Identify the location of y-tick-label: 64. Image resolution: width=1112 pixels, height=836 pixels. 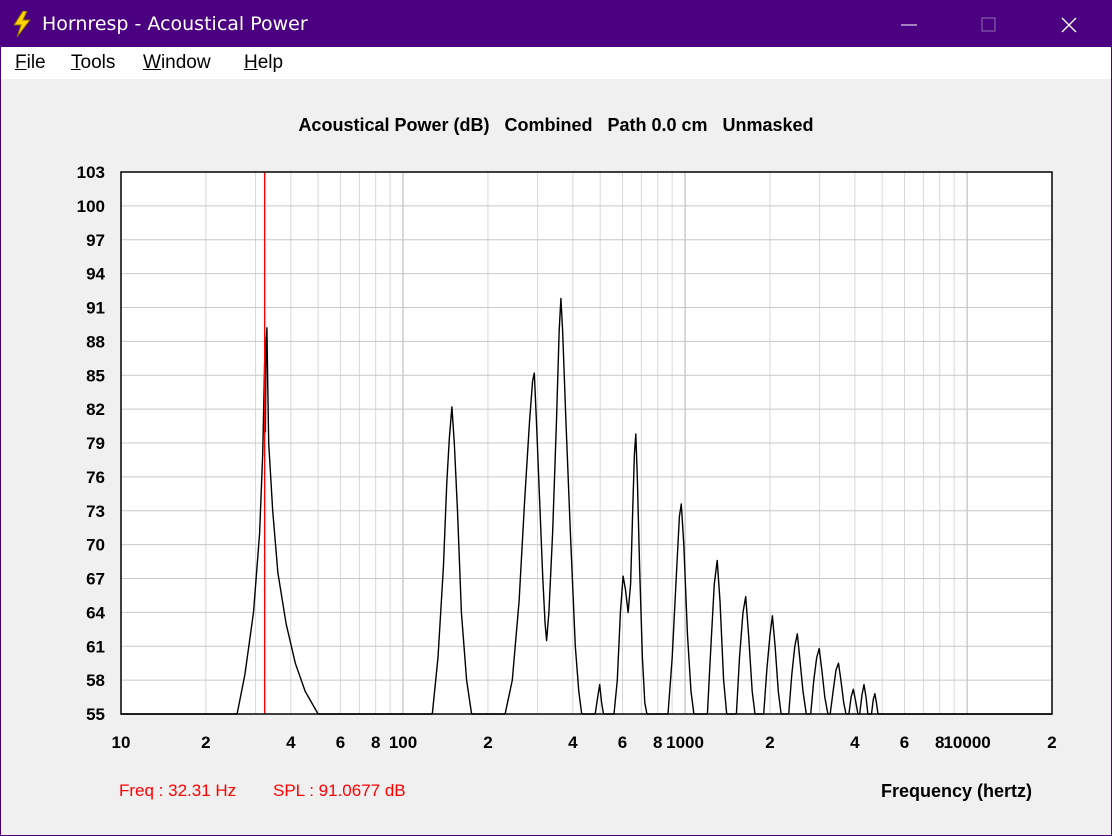
(95, 612).